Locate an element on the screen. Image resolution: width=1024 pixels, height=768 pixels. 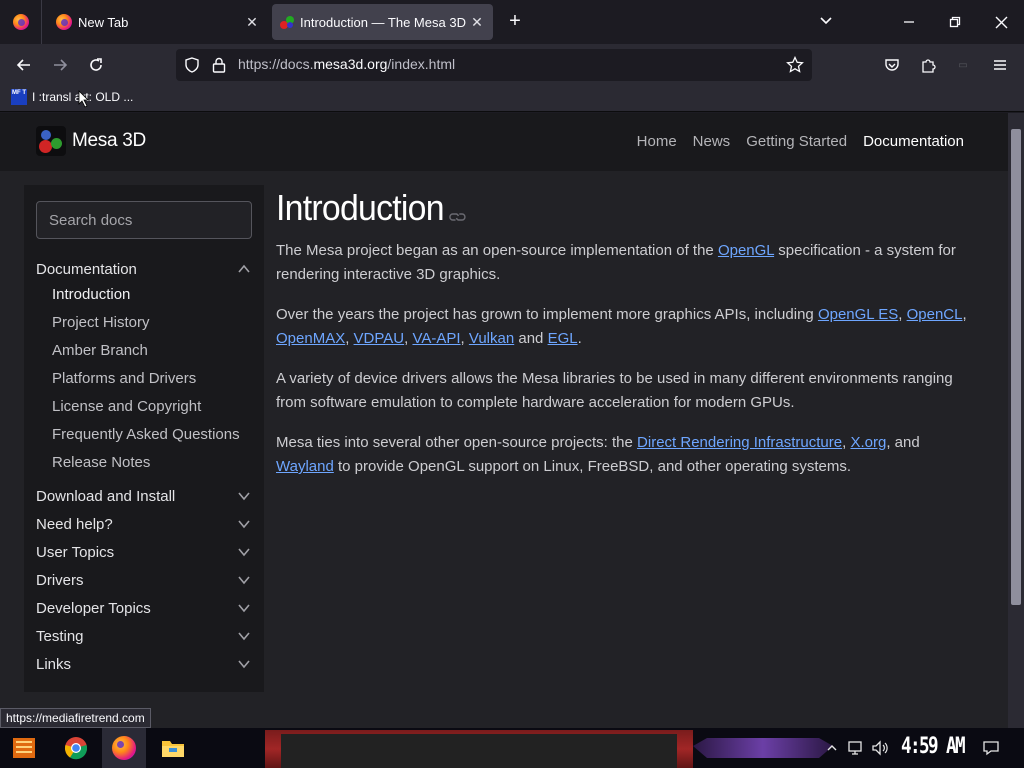
close-window-icon is located at coordinates (1001, 22).